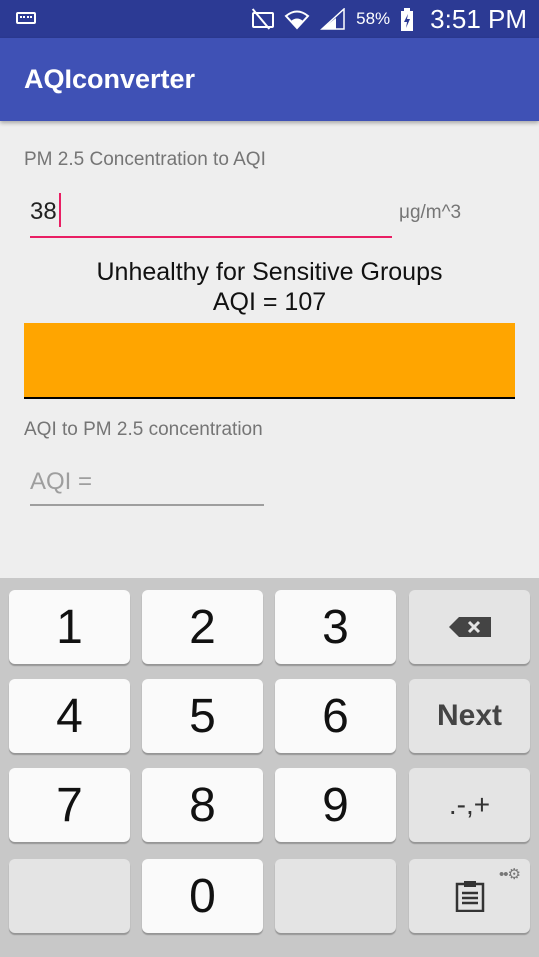  I want to click on app-title: AQIconverter, so click(110, 79).